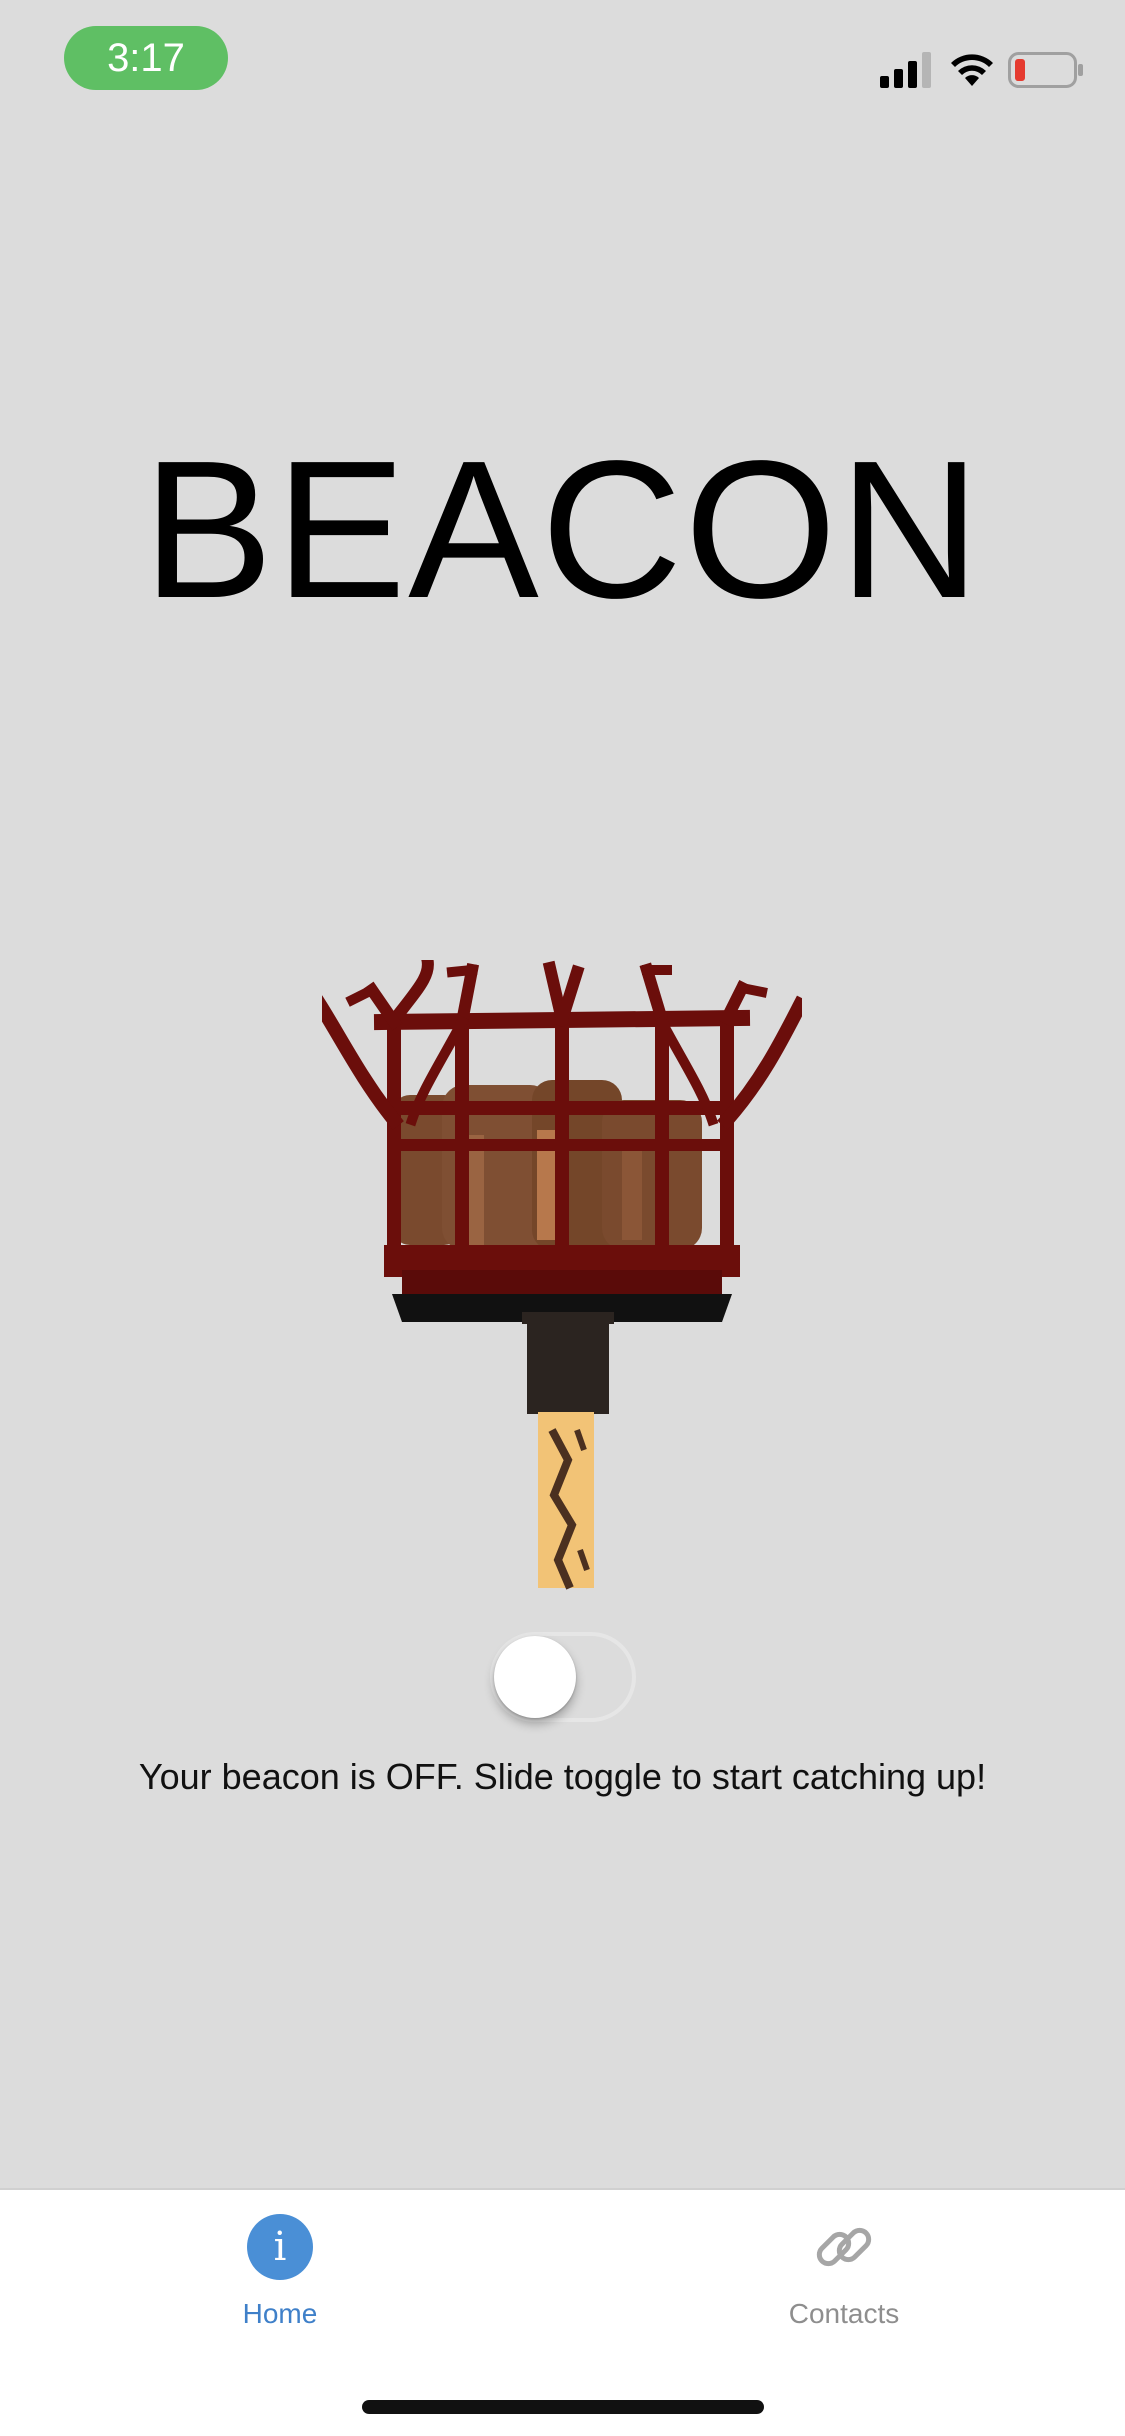 The image size is (1125, 2436). Describe the element at coordinates (563, 2407) in the screenshot. I see `home-indicator` at that location.